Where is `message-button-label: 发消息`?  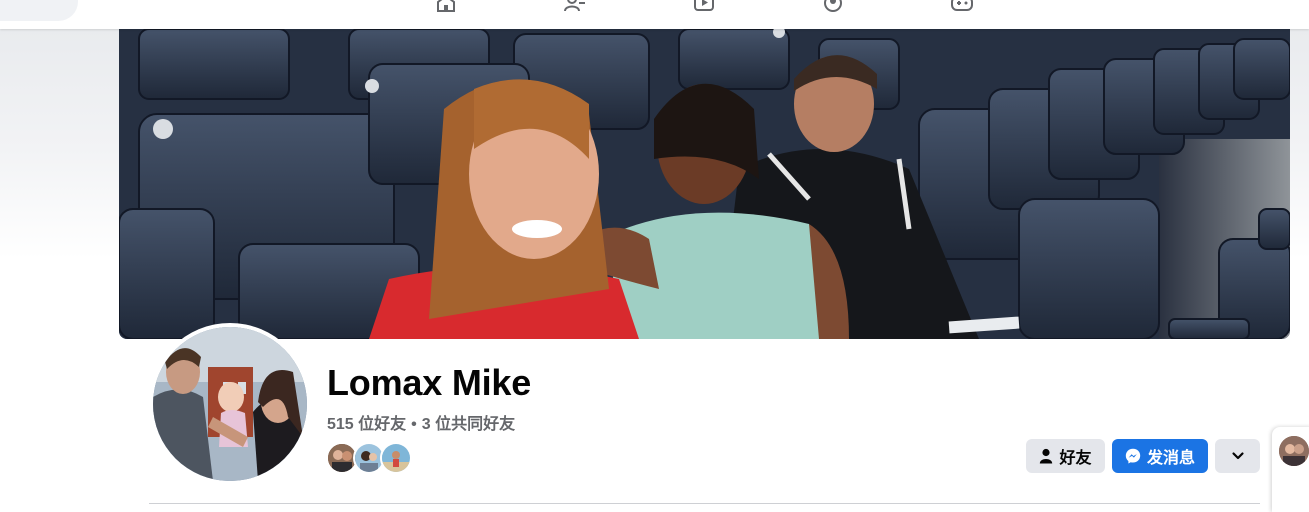
message-button-label: 发消息 is located at coordinates (1170, 458).